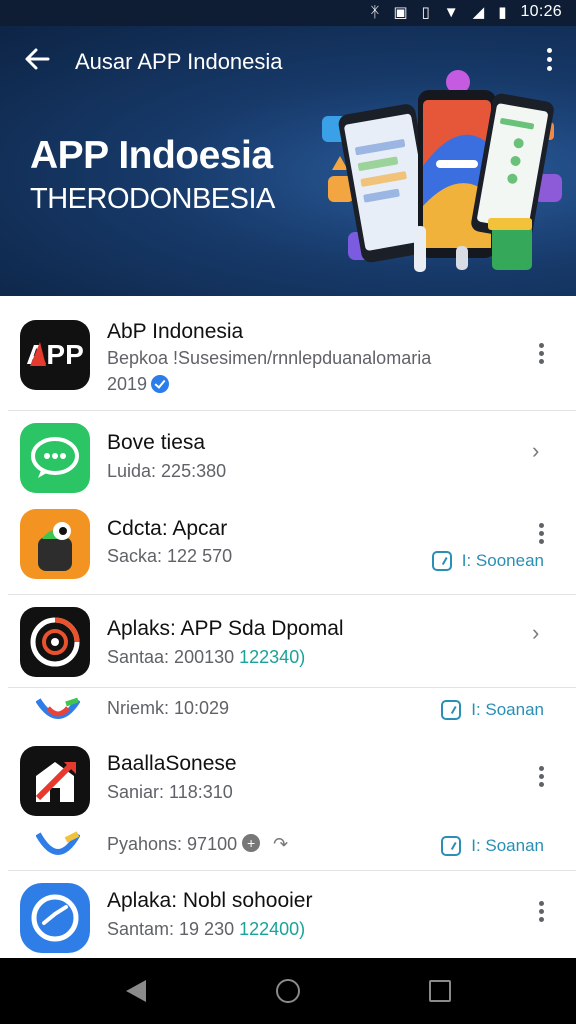 The width and height of the screenshot is (576, 1024). What do you see at coordinates (171, 929) in the screenshot?
I see `app-meta-prefix: Santam: 19 230` at bounding box center [171, 929].